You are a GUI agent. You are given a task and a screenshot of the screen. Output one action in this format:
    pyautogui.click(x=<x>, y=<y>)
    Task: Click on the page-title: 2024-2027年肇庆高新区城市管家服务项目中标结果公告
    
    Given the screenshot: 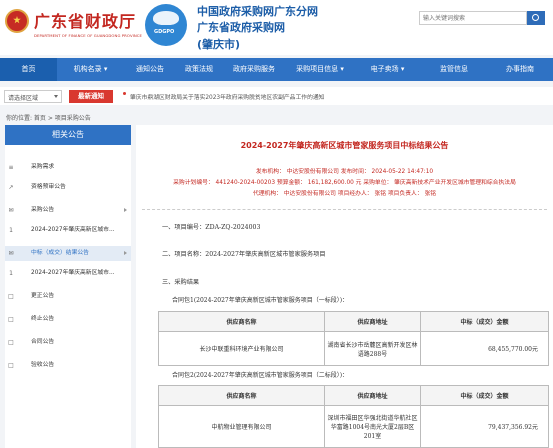 What is the action you would take?
    pyautogui.click(x=344, y=145)
    